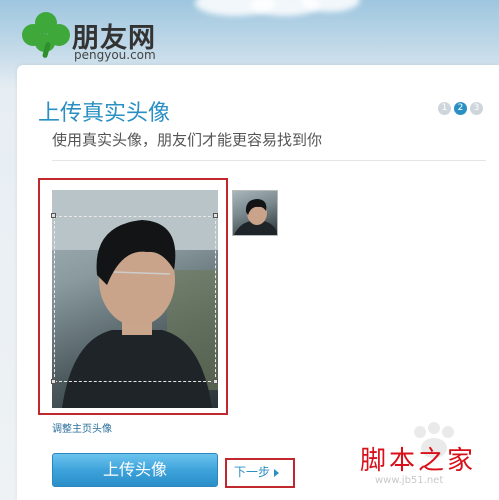 The width and height of the screenshot is (499, 500). I want to click on step-2: 2, so click(460, 108).